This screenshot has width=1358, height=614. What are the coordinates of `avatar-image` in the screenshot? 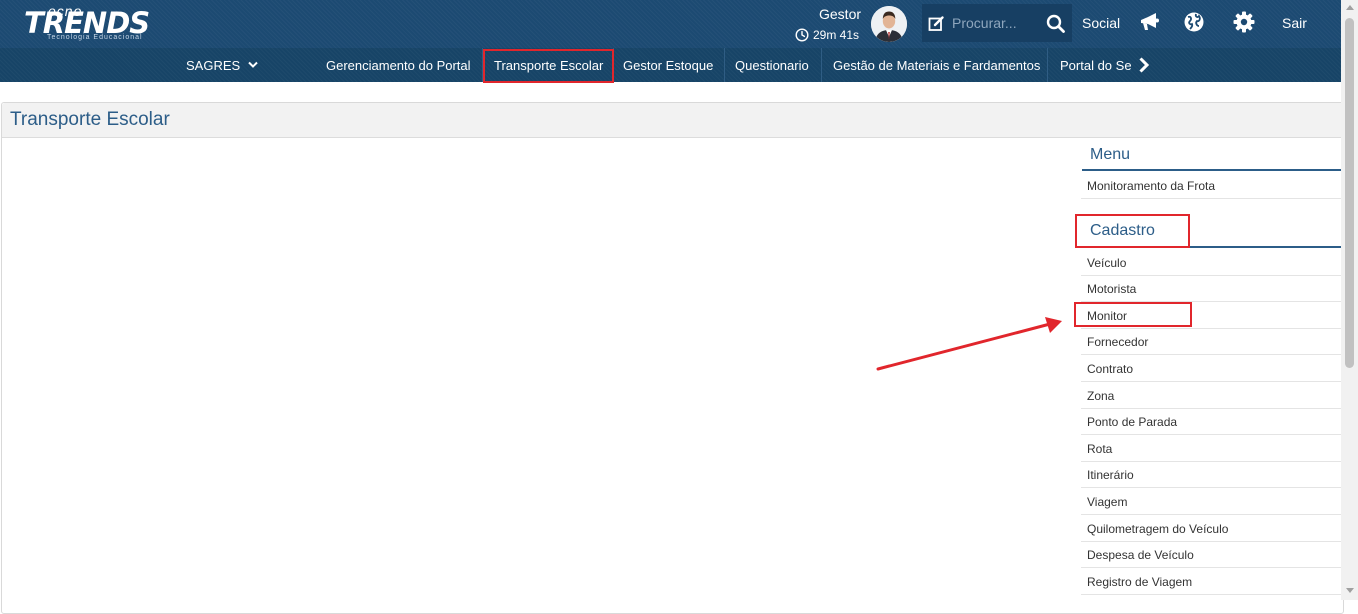 It's located at (889, 24).